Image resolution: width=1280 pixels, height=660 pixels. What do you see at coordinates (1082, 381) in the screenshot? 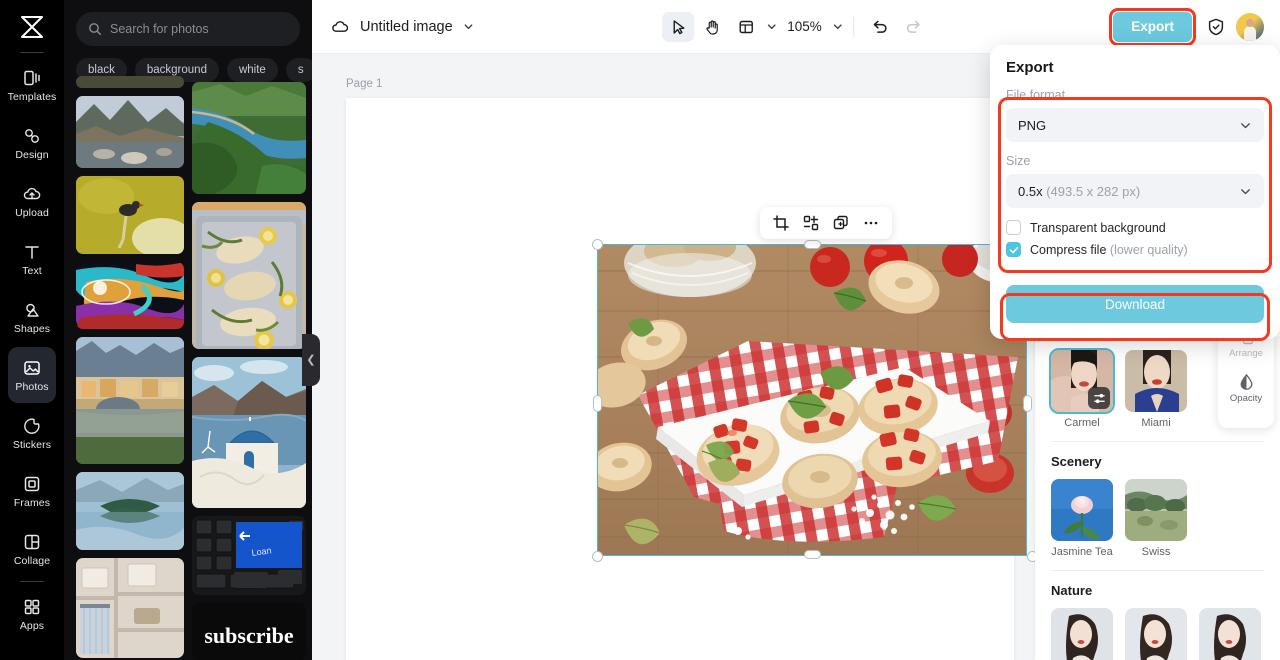
I see `filter-thumbnail-carmel` at bounding box center [1082, 381].